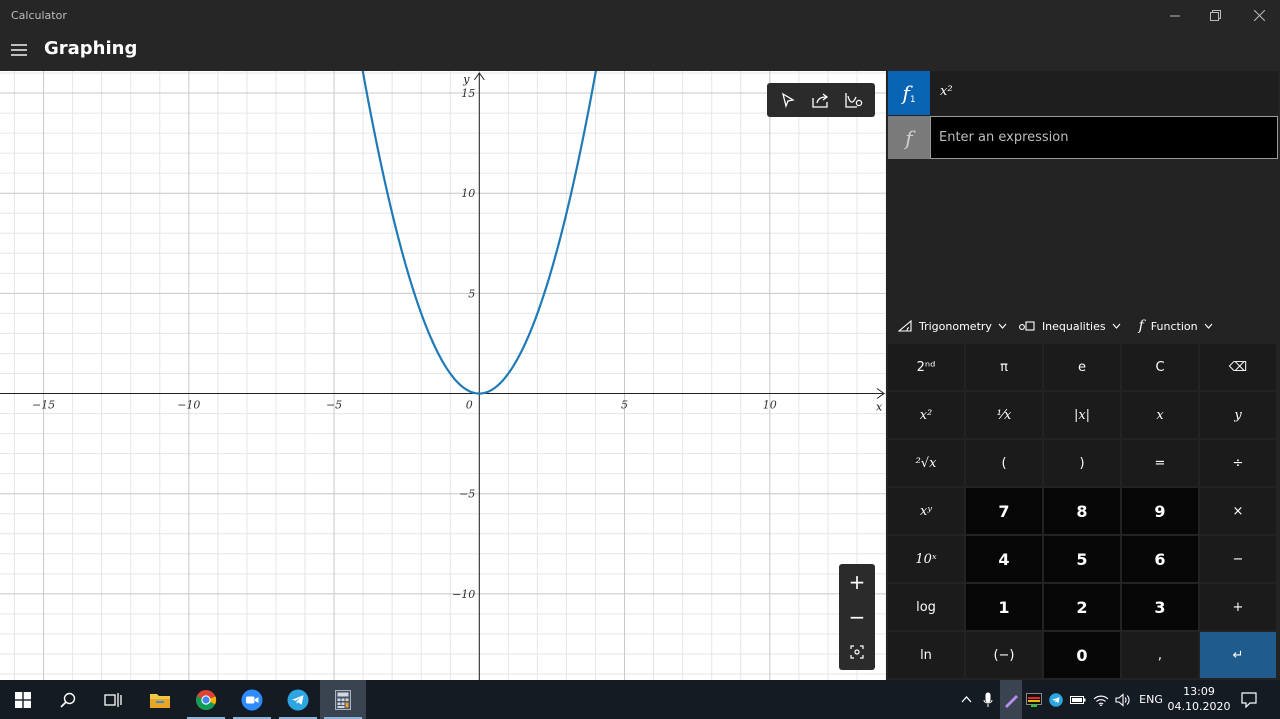 The height and width of the screenshot is (719, 1280). I want to click on key-r3-c3: 9, so click(1160, 511).